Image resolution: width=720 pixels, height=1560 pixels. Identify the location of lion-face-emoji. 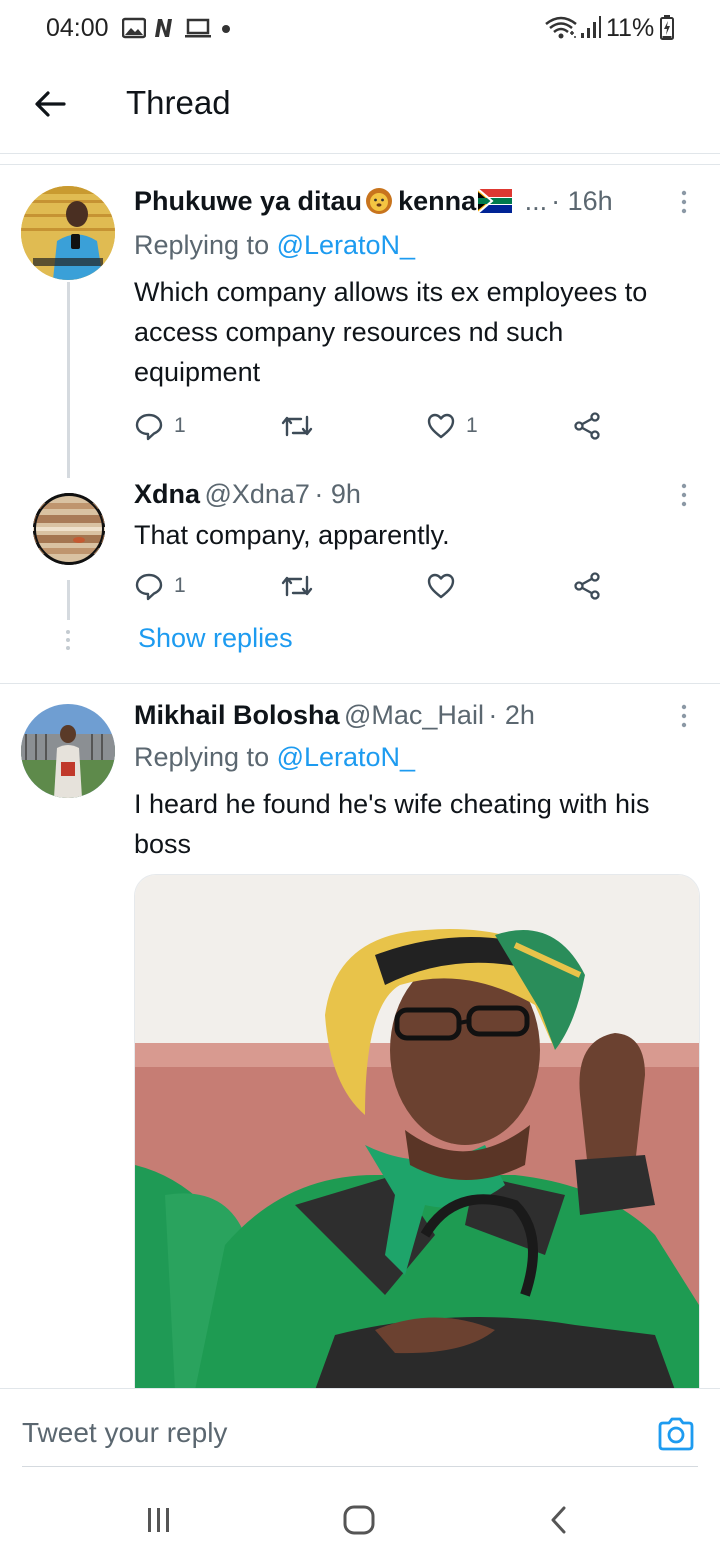
(379, 201).